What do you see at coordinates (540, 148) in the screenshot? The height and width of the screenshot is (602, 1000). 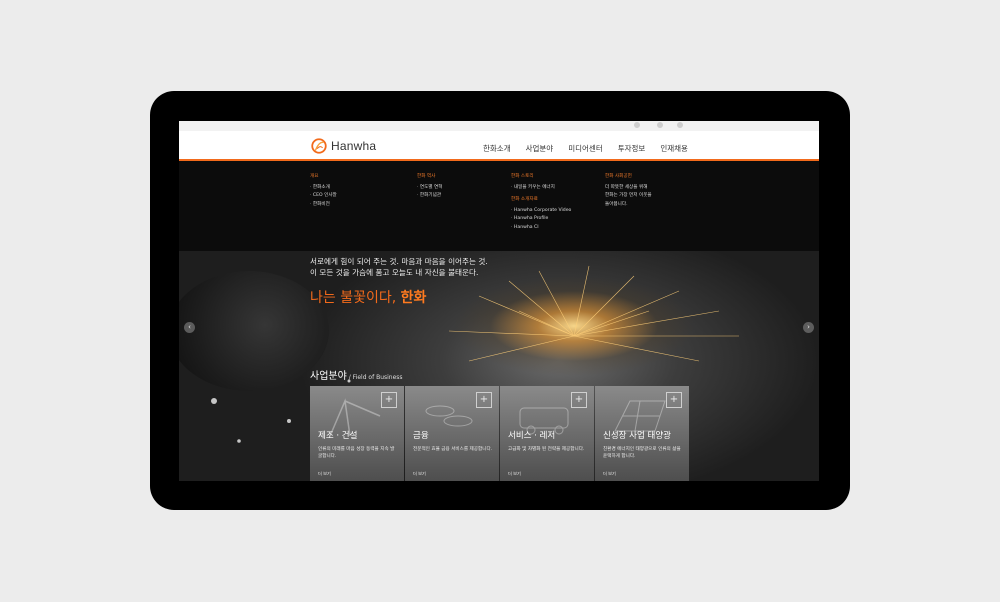 I see `nav-item-business: 사업분야` at bounding box center [540, 148].